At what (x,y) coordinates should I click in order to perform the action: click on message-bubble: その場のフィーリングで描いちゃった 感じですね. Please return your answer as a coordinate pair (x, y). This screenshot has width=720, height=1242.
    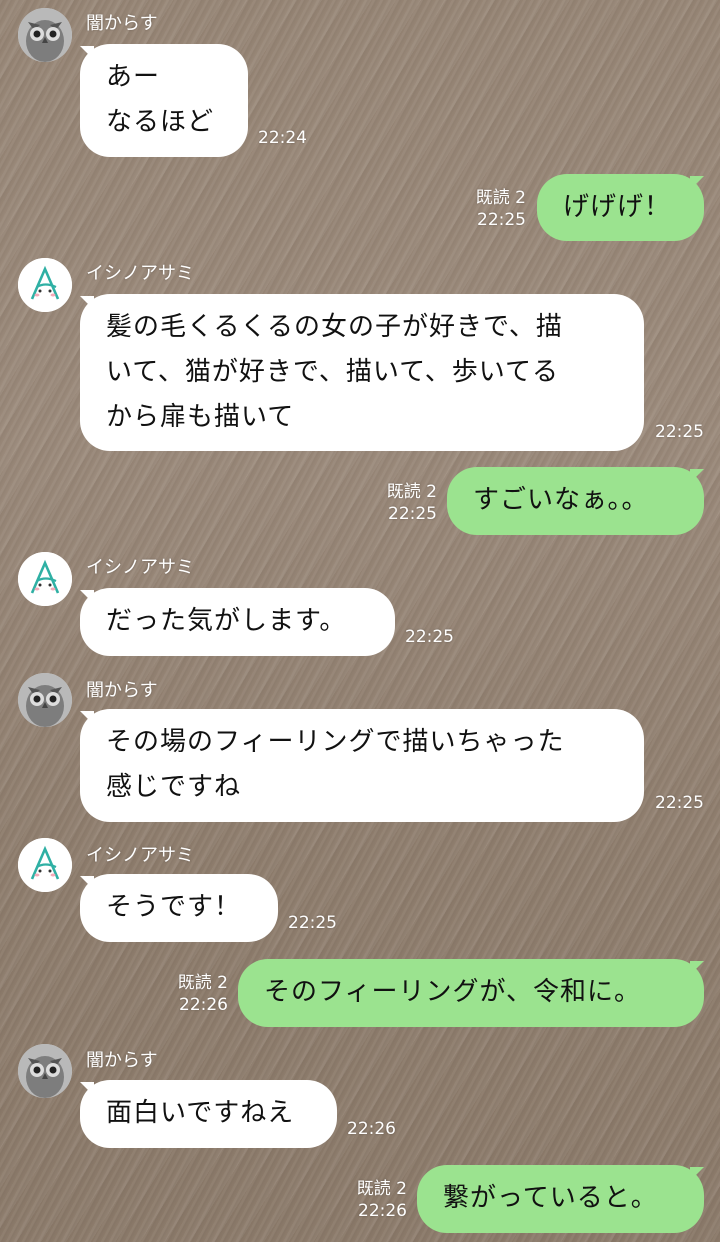
    Looking at the image, I should click on (362, 765).